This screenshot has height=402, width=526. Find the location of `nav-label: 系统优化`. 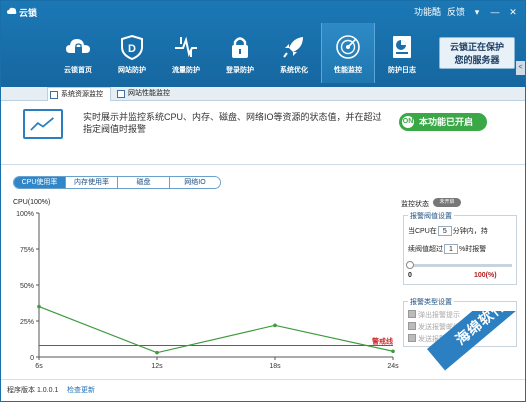

nav-label: 系统优化 is located at coordinates (294, 70).